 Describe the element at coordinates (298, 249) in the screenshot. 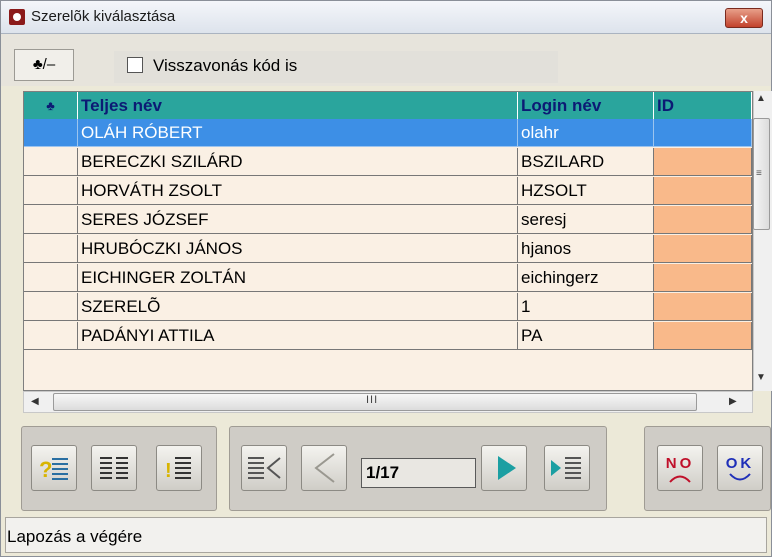

I see `cell-name: HRUBÓCZKI JÁNOS` at that location.